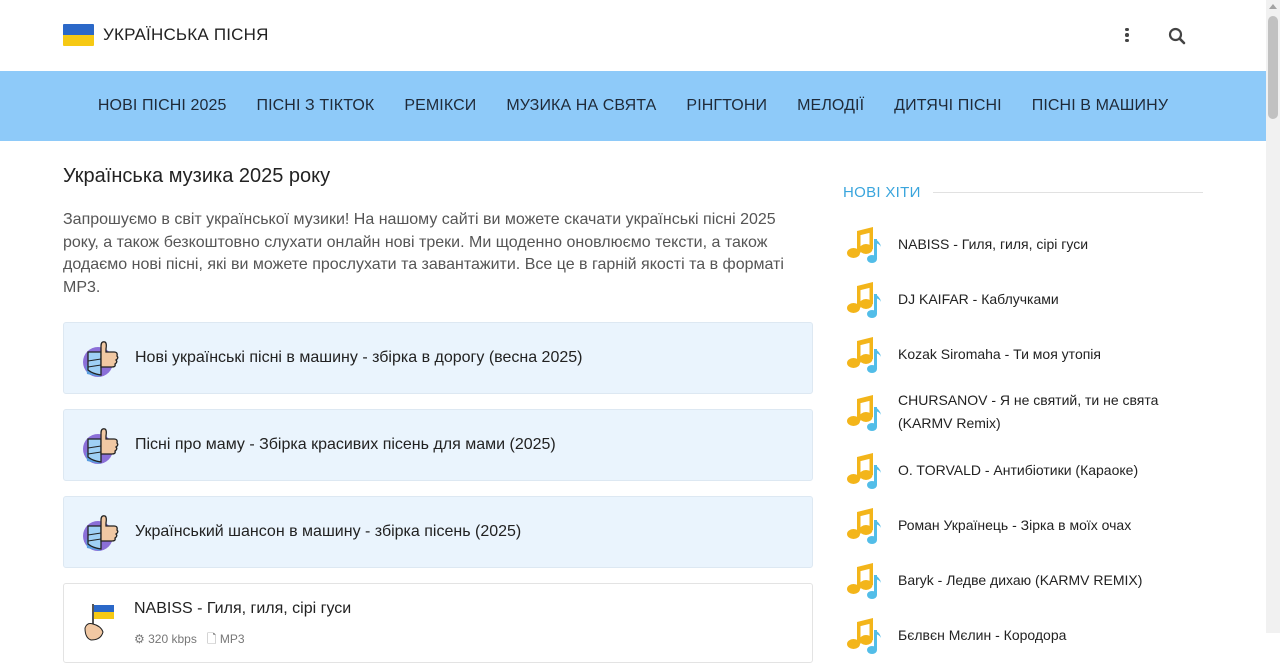 The width and height of the screenshot is (1280, 663). What do you see at coordinates (1067, 192) in the screenshot?
I see `sidebar-divider` at bounding box center [1067, 192].